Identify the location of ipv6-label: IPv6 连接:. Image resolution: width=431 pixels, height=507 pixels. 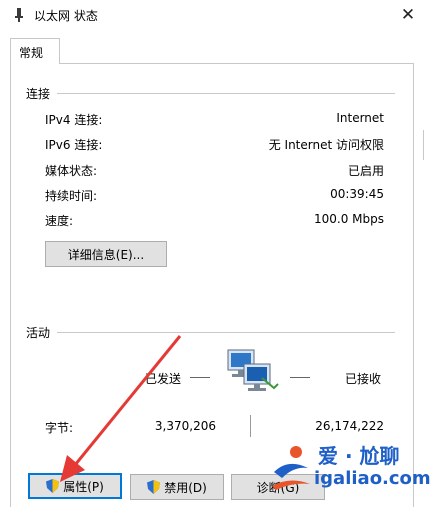
(74, 145).